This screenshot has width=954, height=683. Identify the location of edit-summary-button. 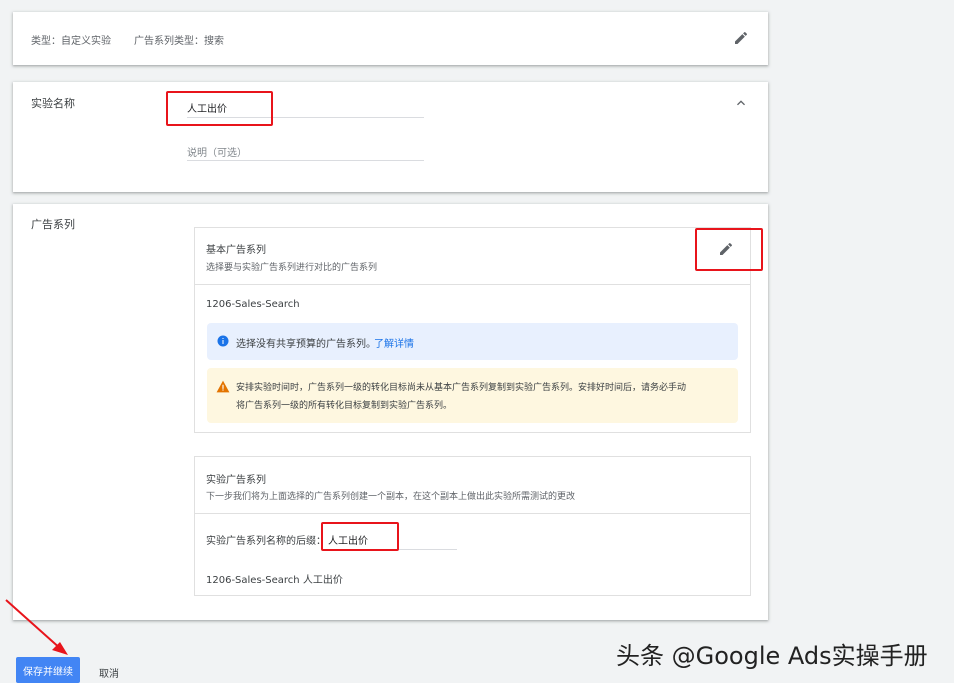
(741, 38).